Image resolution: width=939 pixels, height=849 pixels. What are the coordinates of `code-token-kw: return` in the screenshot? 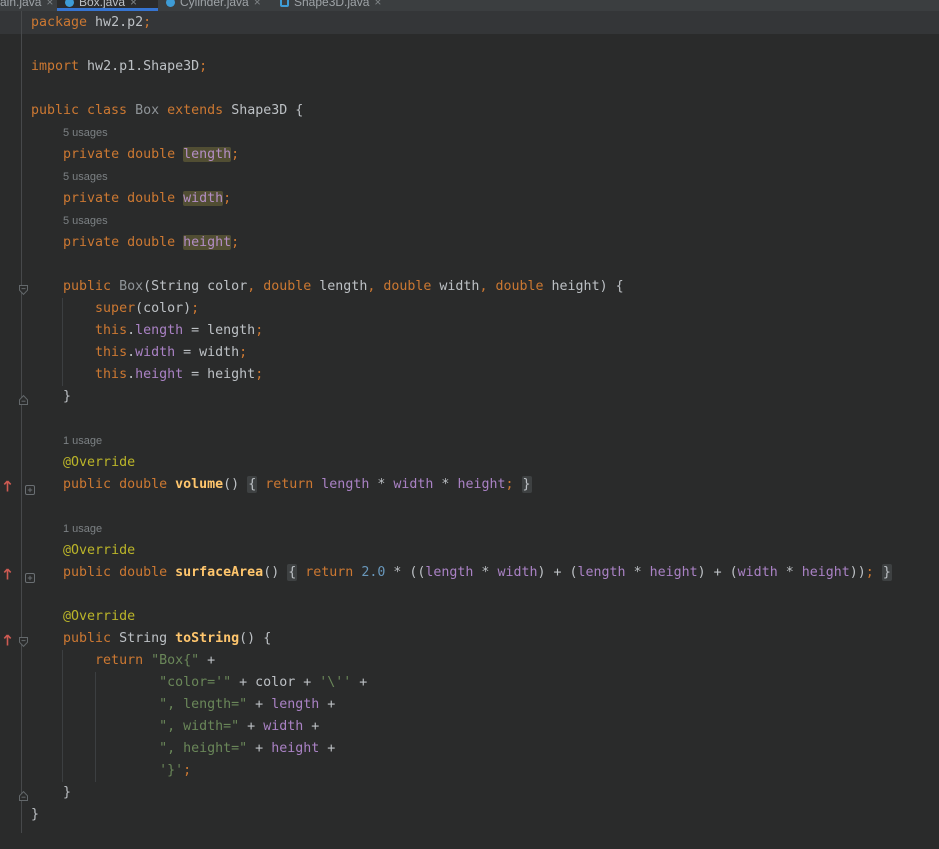 It's located at (119, 660).